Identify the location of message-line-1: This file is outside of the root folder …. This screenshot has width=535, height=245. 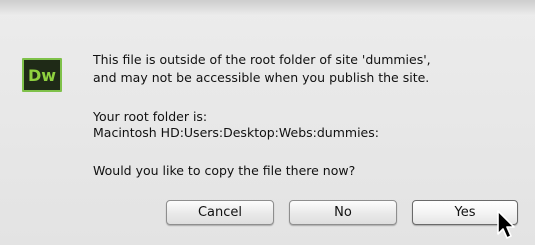
(262, 59).